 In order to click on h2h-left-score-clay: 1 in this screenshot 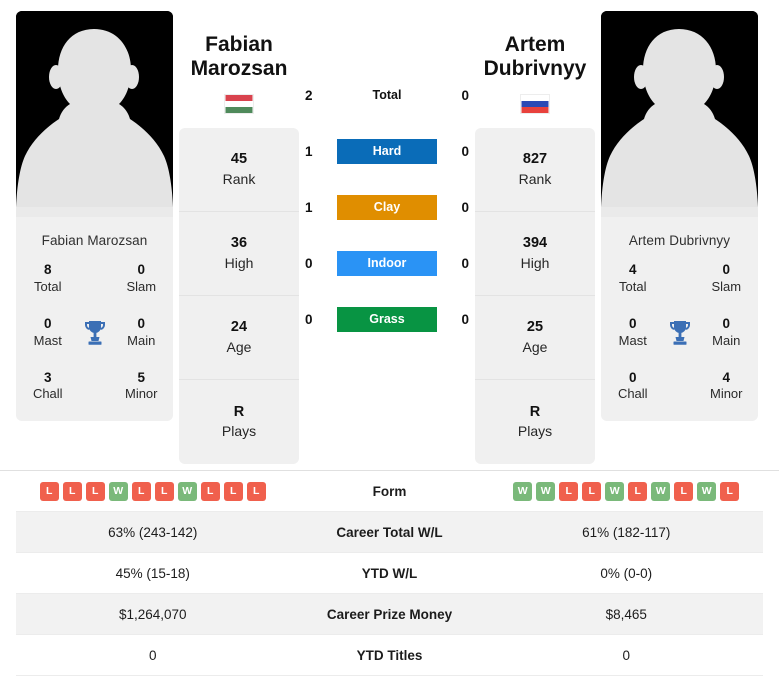, I will do `click(309, 207)`.